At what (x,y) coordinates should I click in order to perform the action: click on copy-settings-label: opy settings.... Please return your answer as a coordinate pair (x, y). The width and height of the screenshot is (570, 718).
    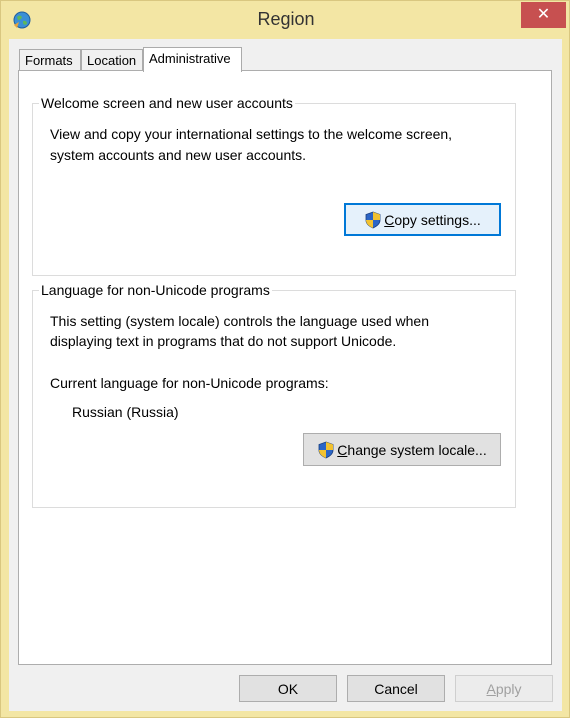
    Looking at the image, I should click on (437, 219).